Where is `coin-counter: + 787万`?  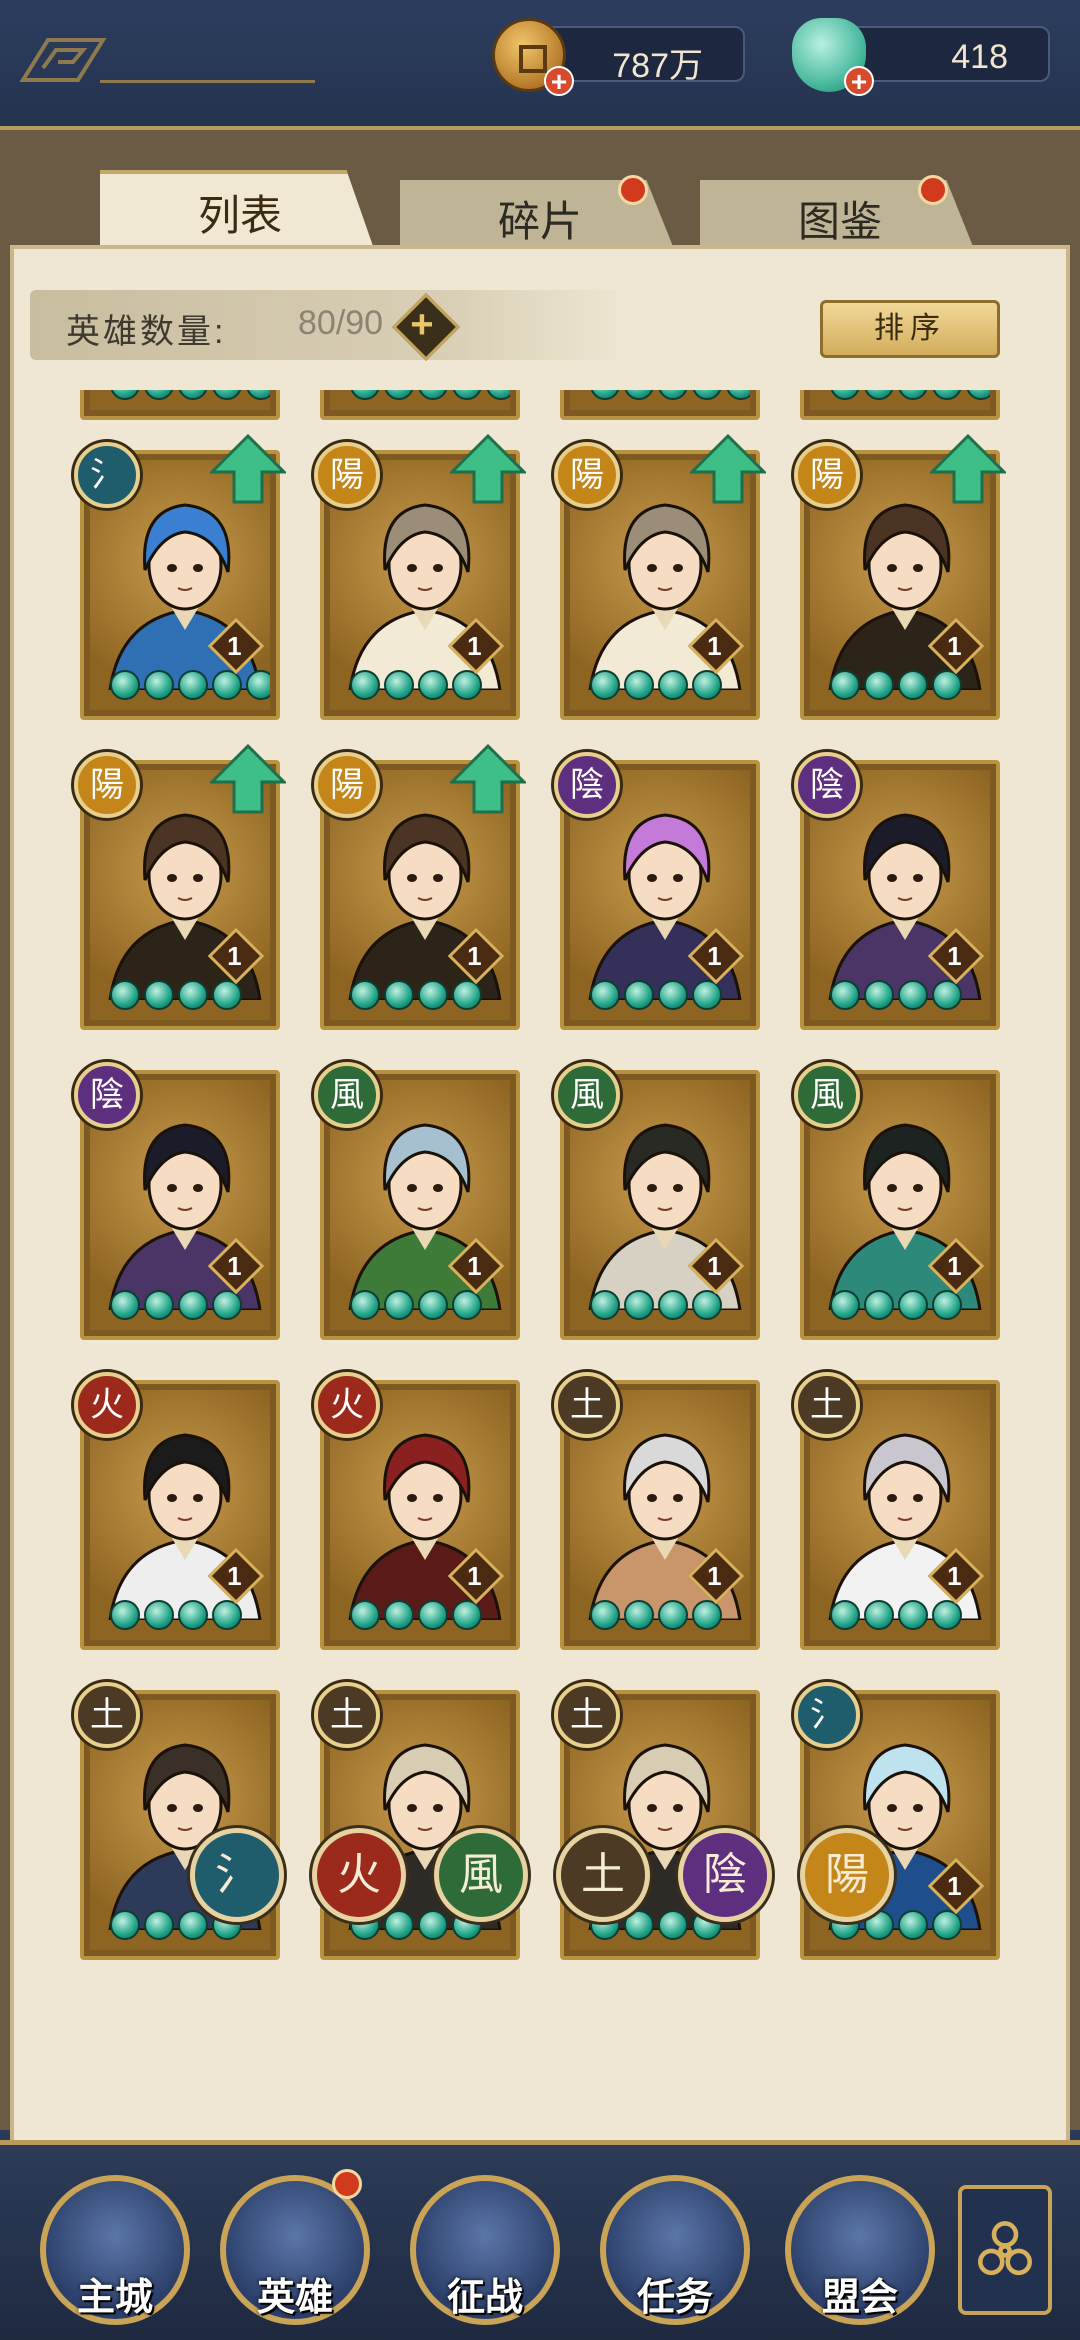
coin-counter: + 787万 is located at coordinates (618, 57).